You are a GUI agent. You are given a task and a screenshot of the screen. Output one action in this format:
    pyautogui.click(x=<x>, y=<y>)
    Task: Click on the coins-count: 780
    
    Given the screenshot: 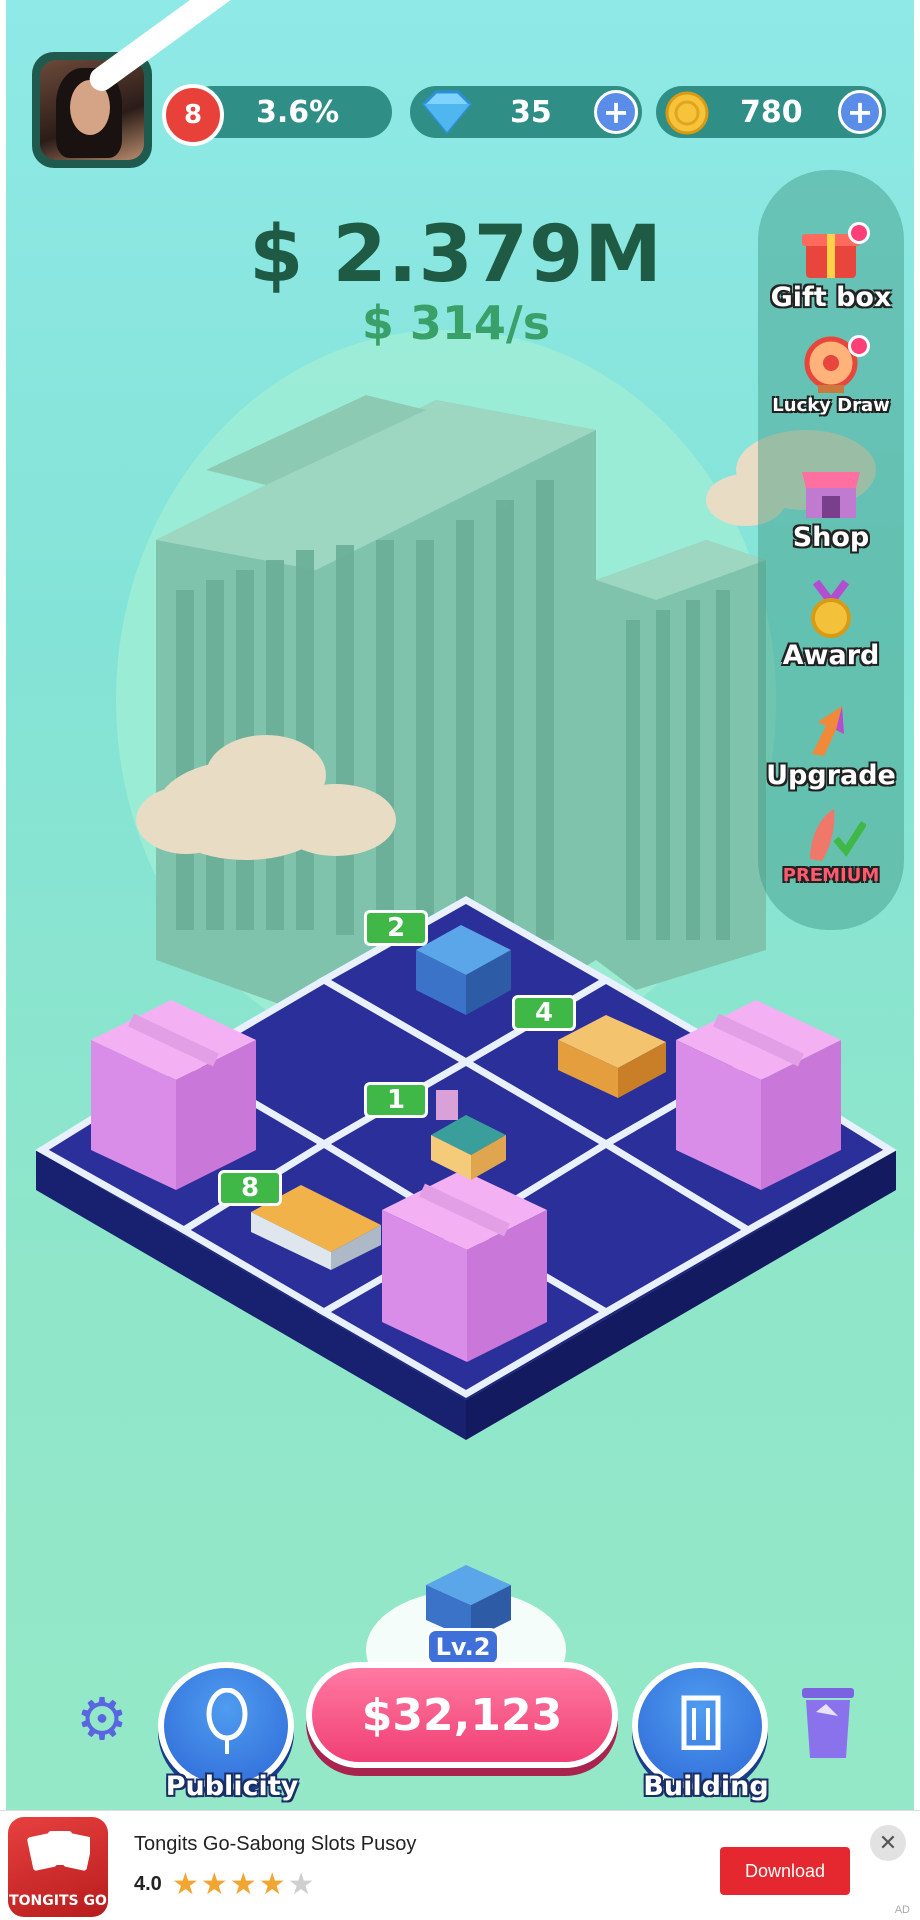 What is the action you would take?
    pyautogui.click(x=771, y=112)
    